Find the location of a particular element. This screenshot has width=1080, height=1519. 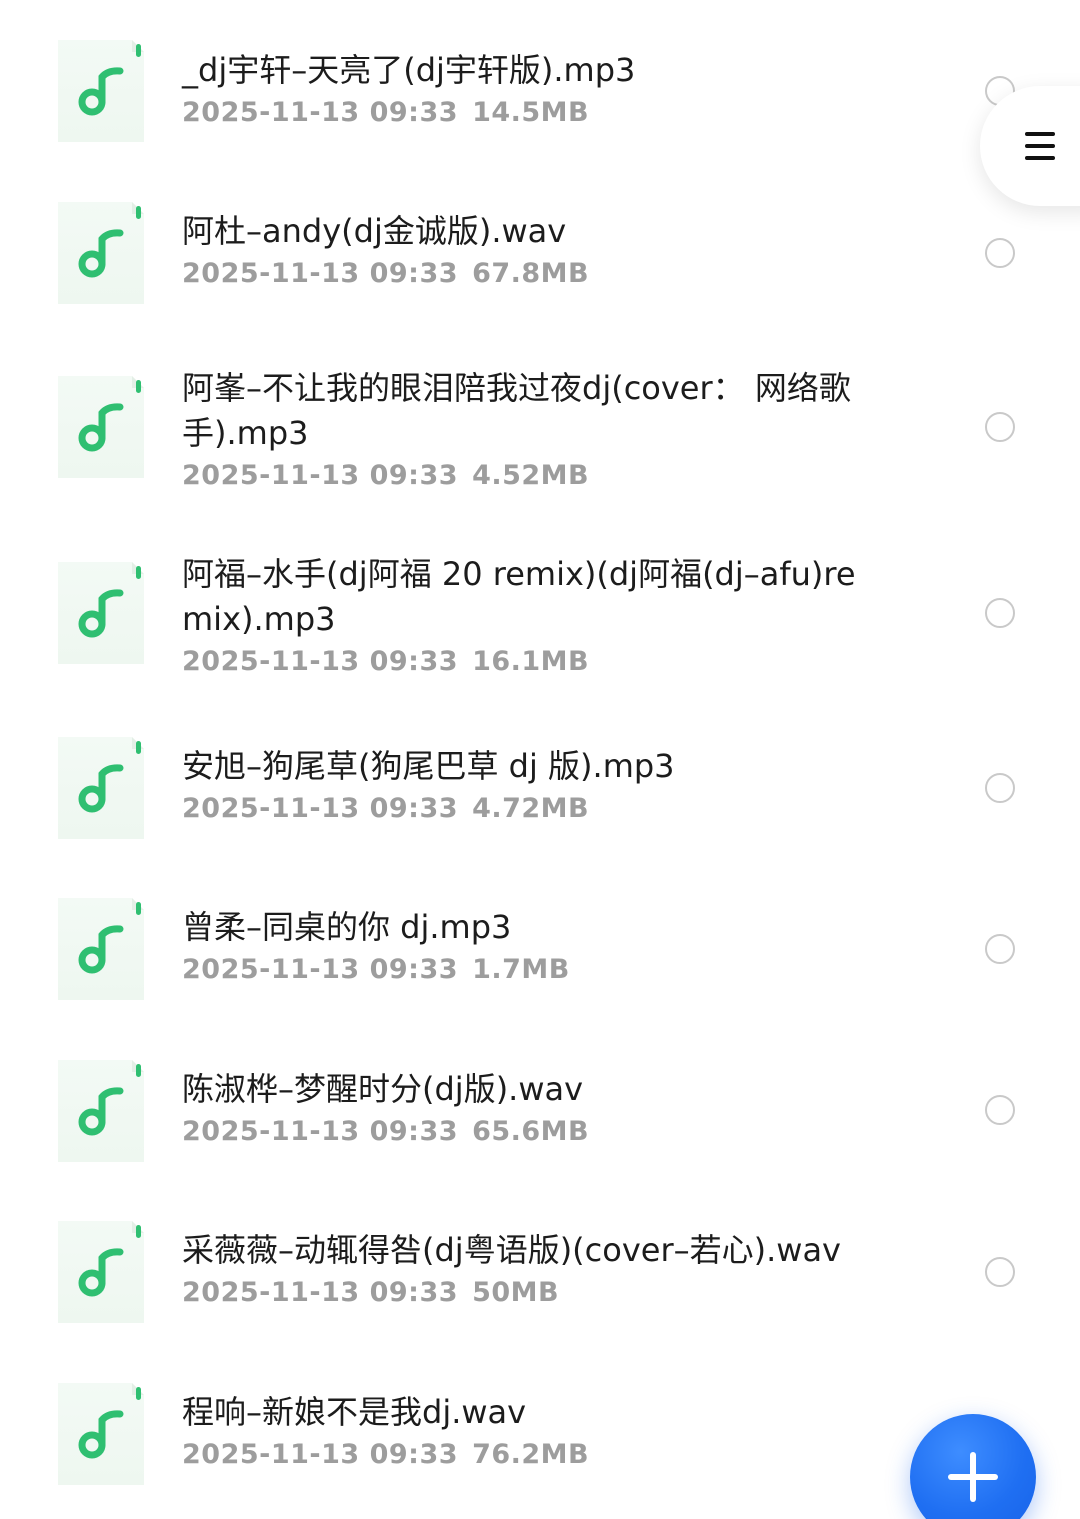

add-button is located at coordinates (973, 1466).